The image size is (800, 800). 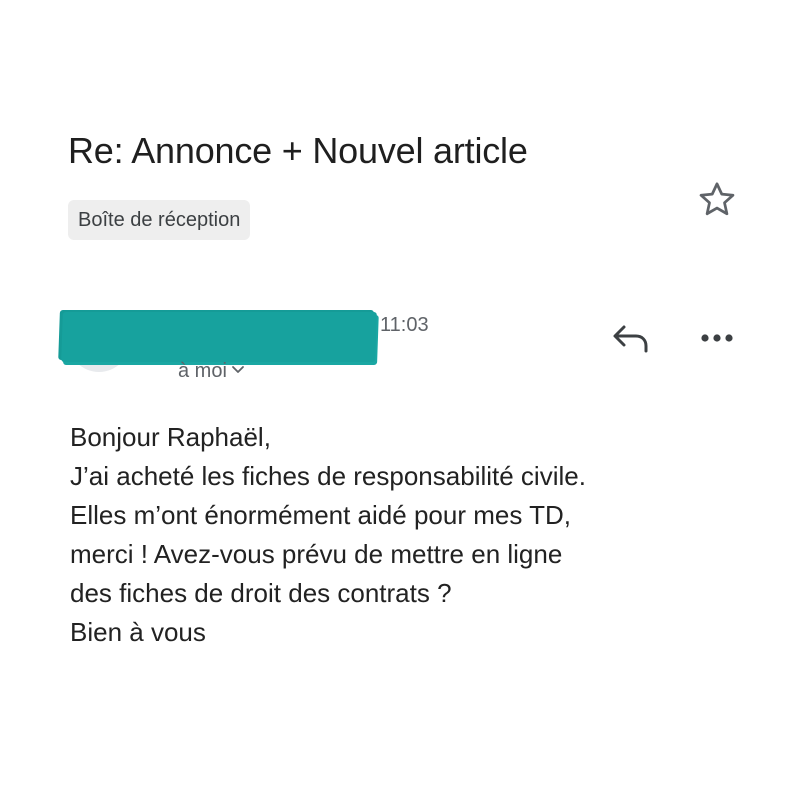 What do you see at coordinates (238, 369) in the screenshot?
I see `chevron-down-icon` at bounding box center [238, 369].